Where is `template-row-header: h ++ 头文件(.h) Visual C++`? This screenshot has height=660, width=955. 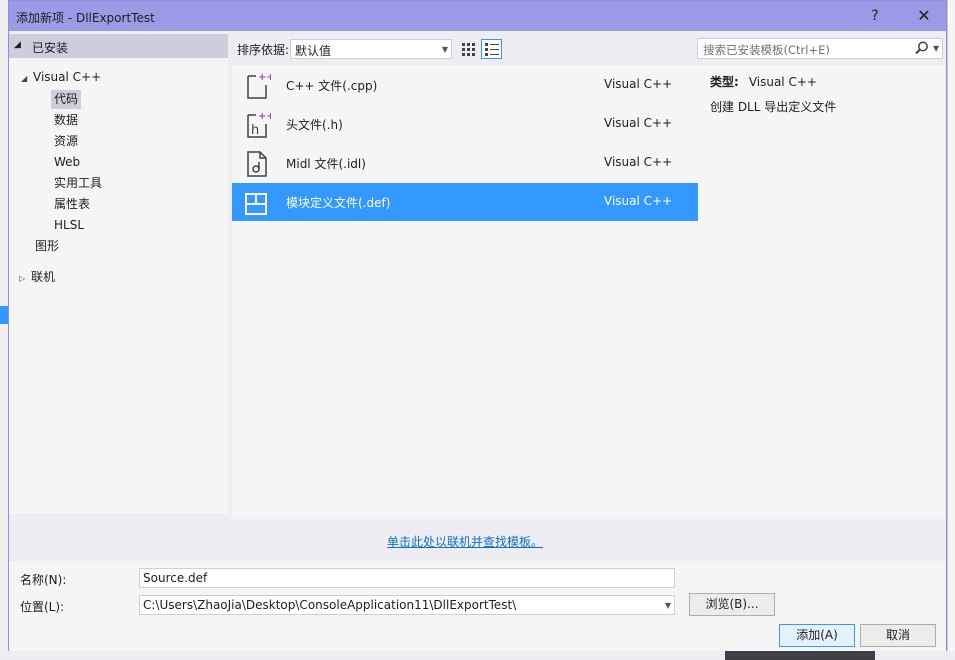 template-row-header: h ++ 头文件(.h) Visual C++ is located at coordinates (465, 124).